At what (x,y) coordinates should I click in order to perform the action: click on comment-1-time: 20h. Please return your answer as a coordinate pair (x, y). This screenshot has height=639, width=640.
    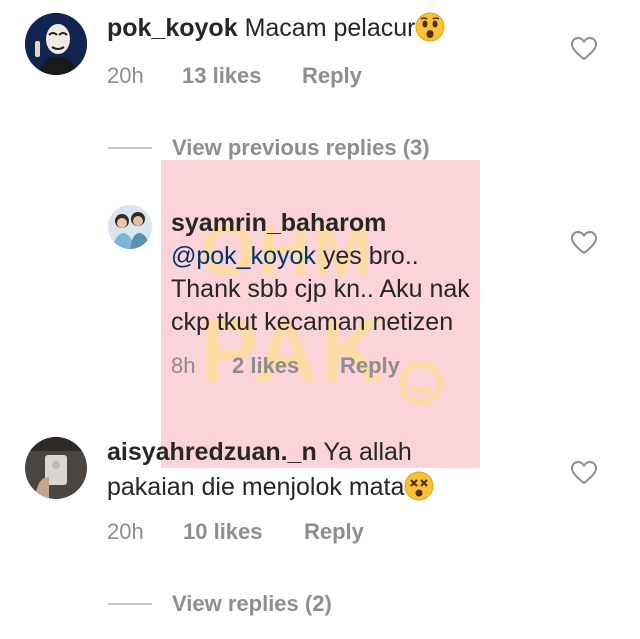
    Looking at the image, I should click on (125, 75).